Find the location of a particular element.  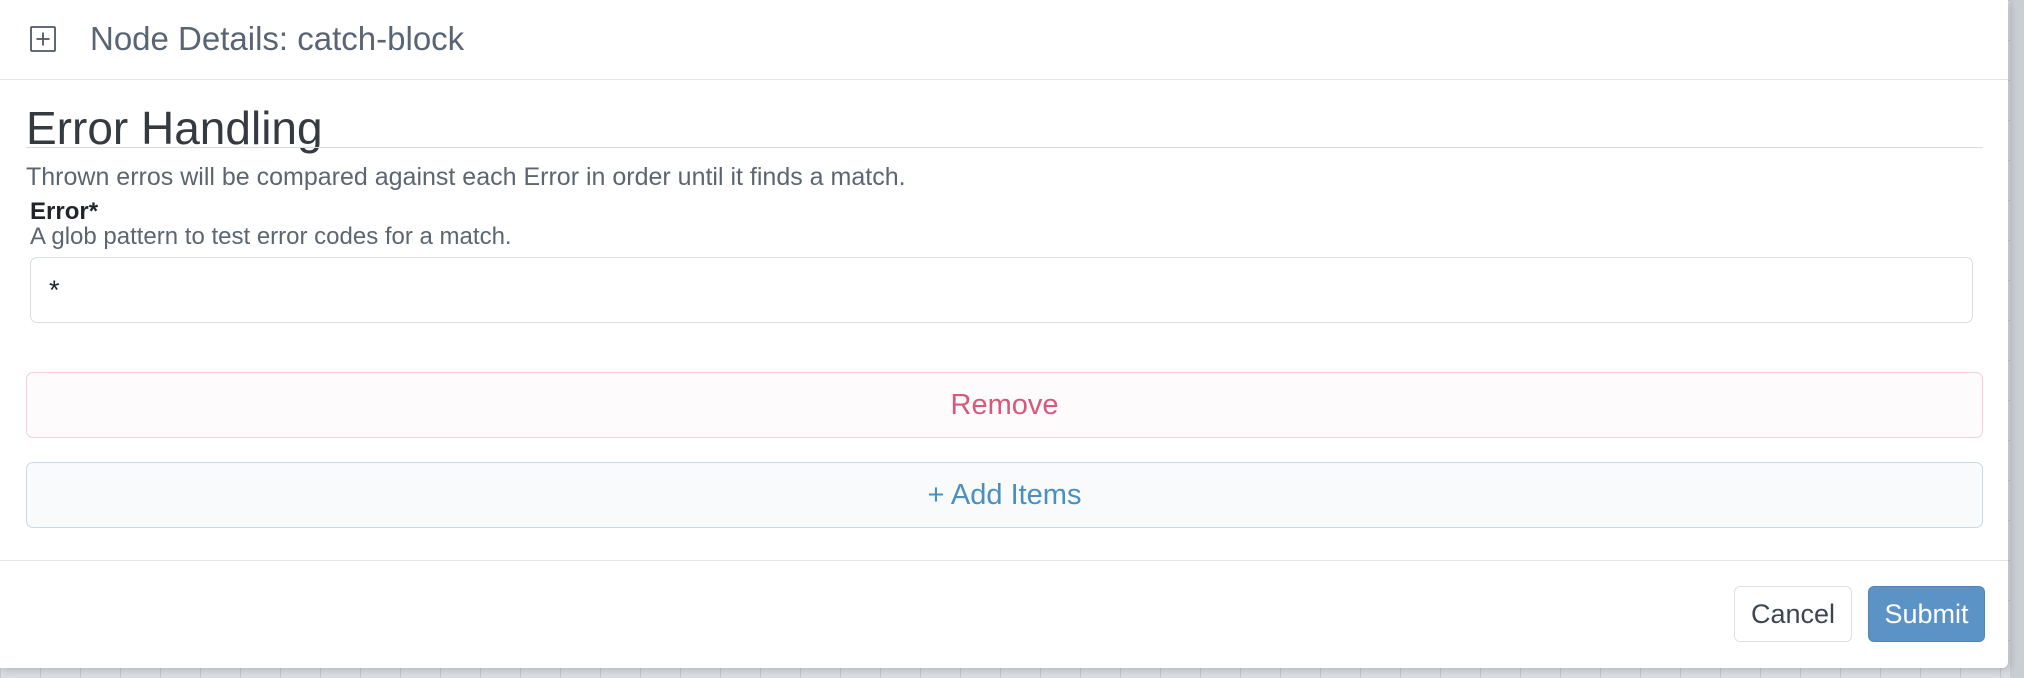

remove-button: Remove is located at coordinates (1004, 405).